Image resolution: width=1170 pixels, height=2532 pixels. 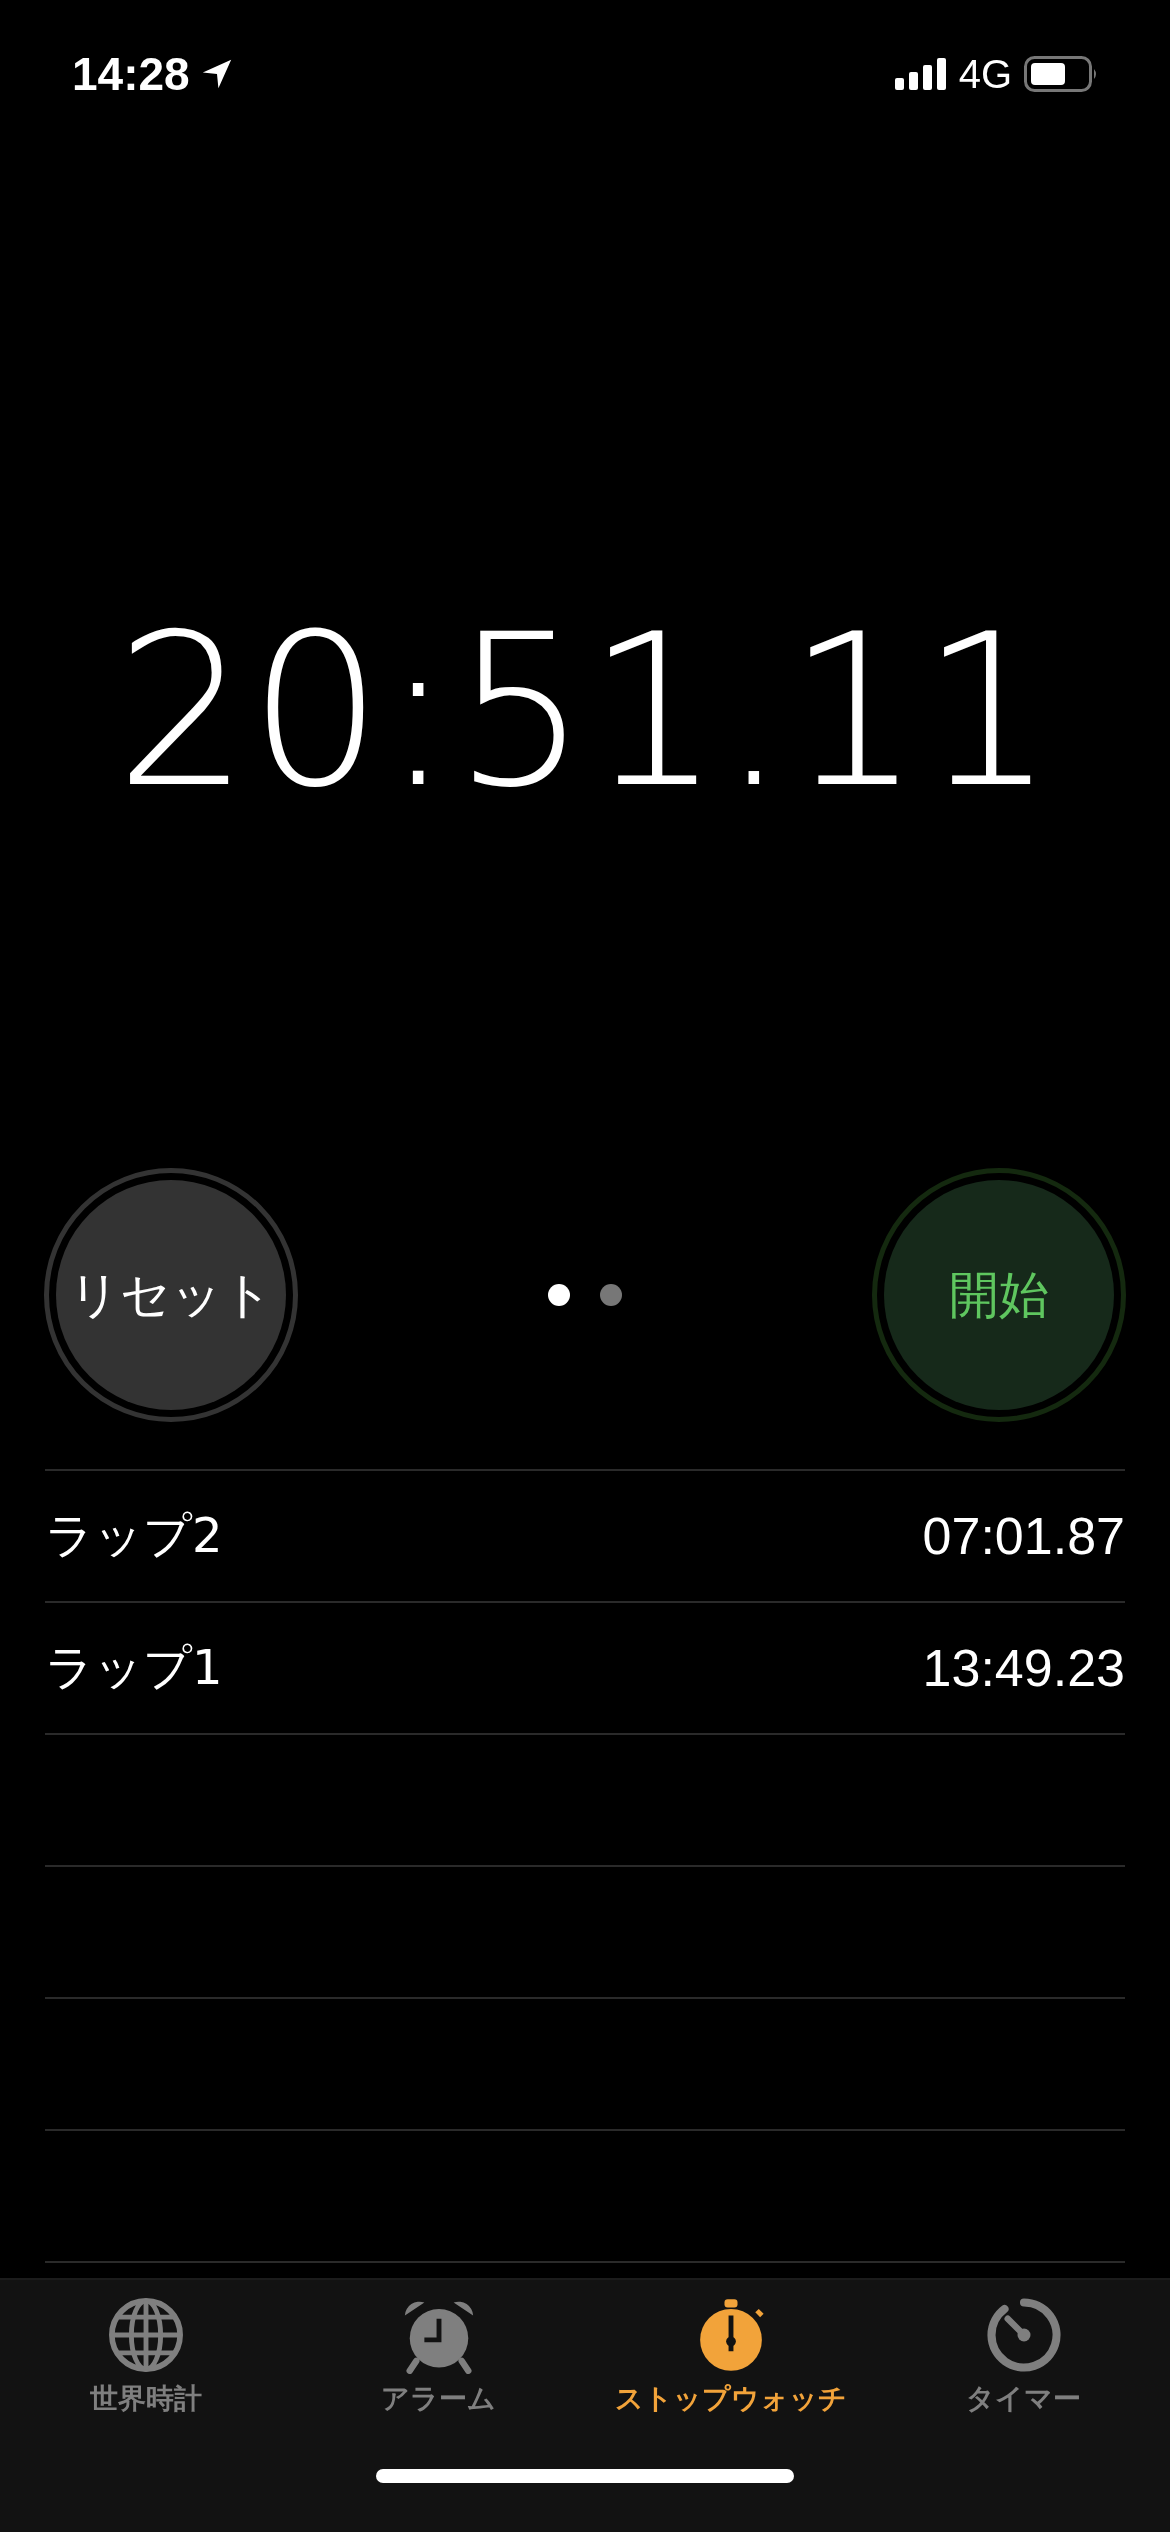 What do you see at coordinates (731, 2350) in the screenshot?
I see `tab: ストップウォッチ` at bounding box center [731, 2350].